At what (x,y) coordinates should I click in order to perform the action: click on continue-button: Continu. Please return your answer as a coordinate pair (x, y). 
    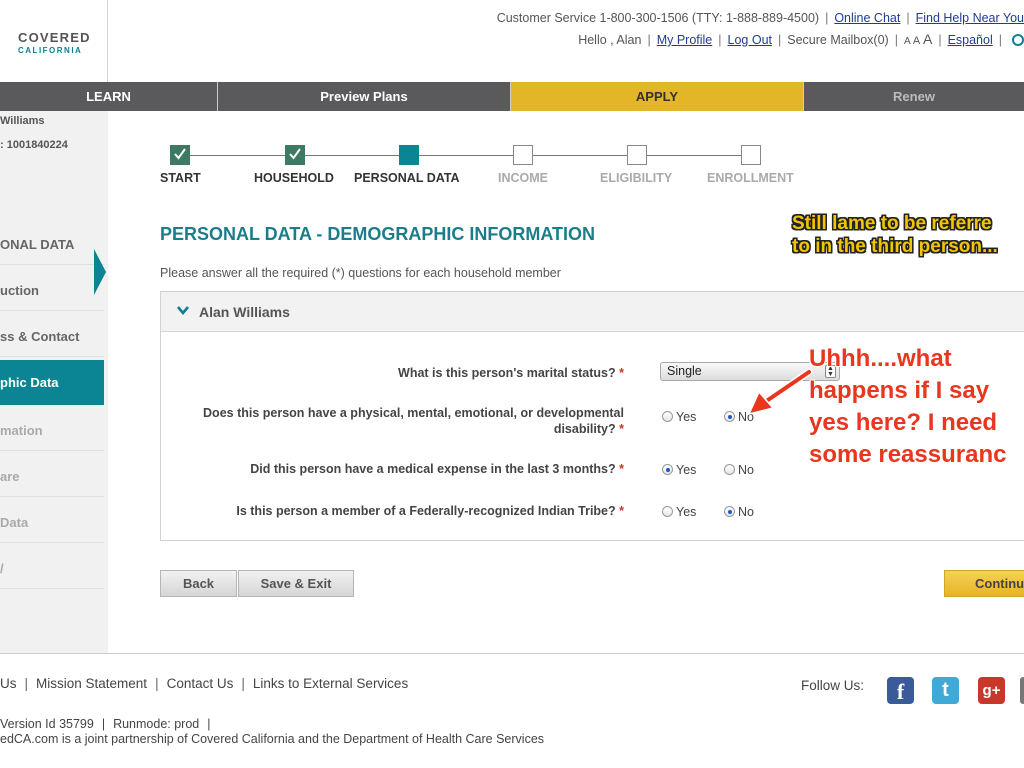
    Looking at the image, I should click on (984, 583).